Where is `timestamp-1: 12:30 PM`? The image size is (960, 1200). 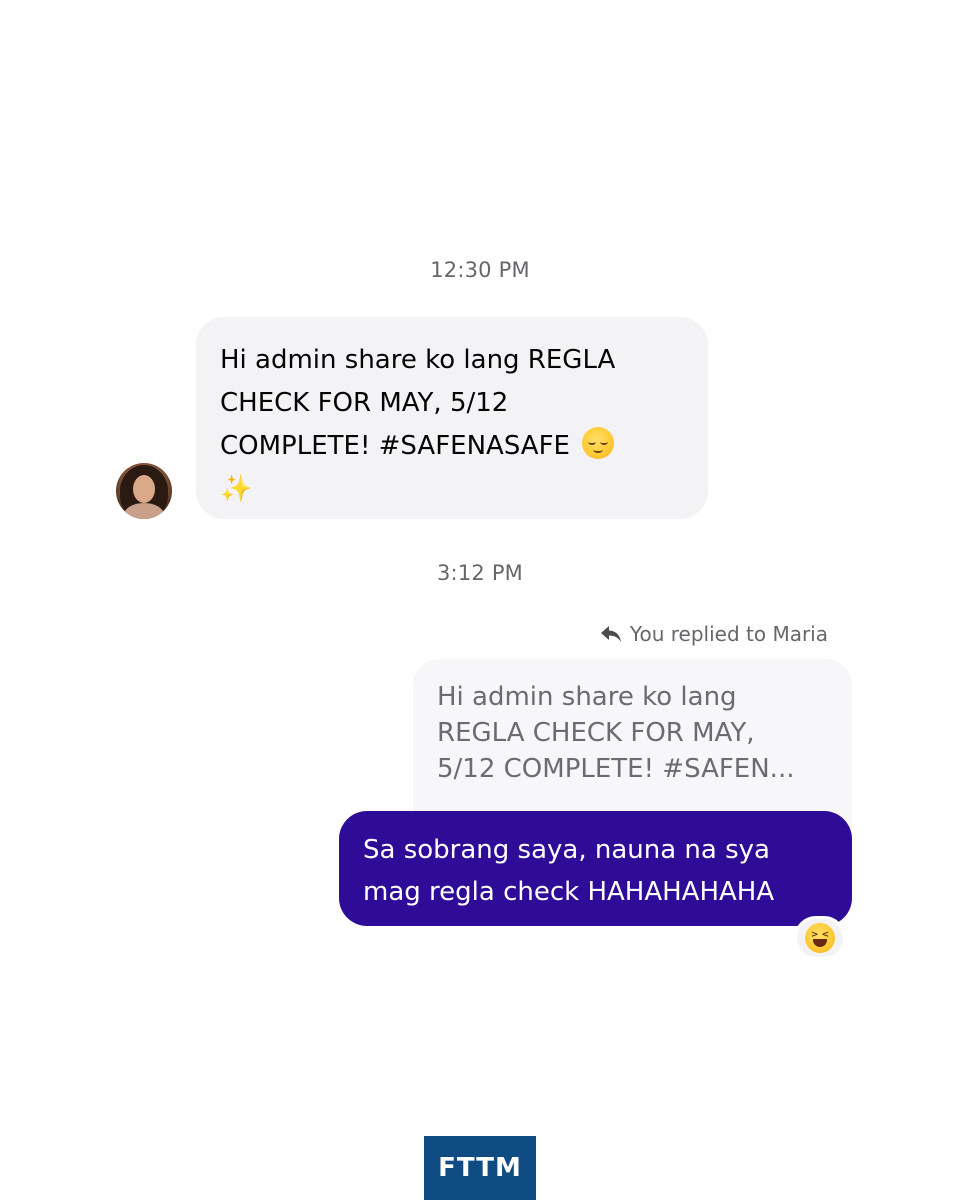 timestamp-1: 12:30 PM is located at coordinates (480, 270).